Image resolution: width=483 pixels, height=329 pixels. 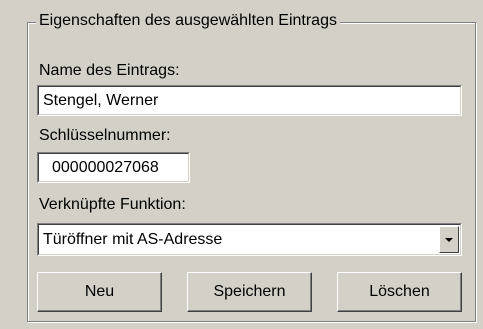 What do you see at coordinates (105, 135) in the screenshot?
I see `key-number-label: Schlüsselnummer:` at bounding box center [105, 135].